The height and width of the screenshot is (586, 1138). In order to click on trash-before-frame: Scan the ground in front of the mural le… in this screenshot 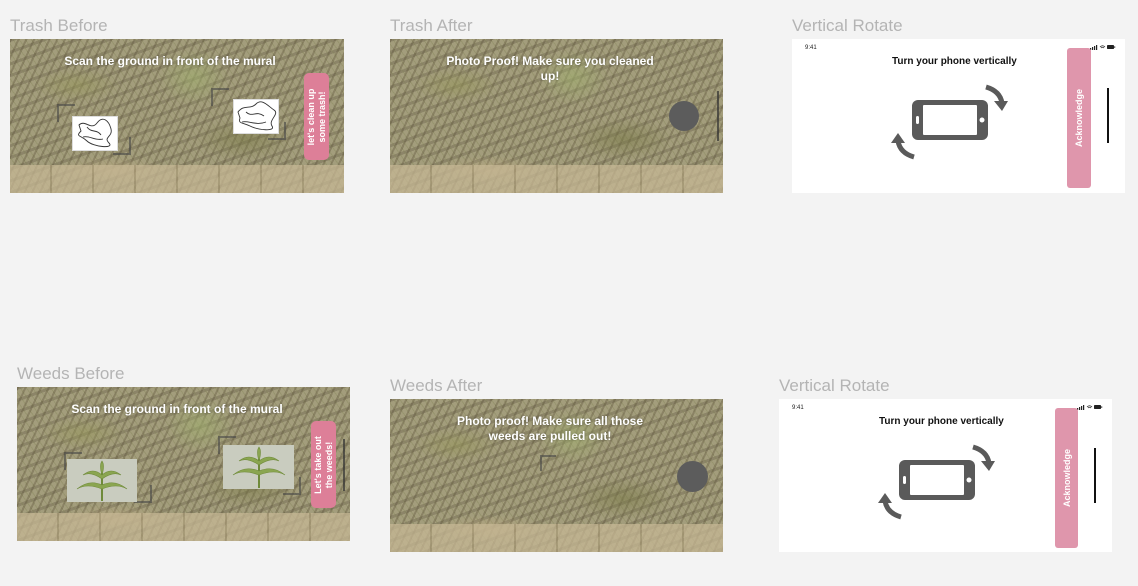, I will do `click(177, 116)`.